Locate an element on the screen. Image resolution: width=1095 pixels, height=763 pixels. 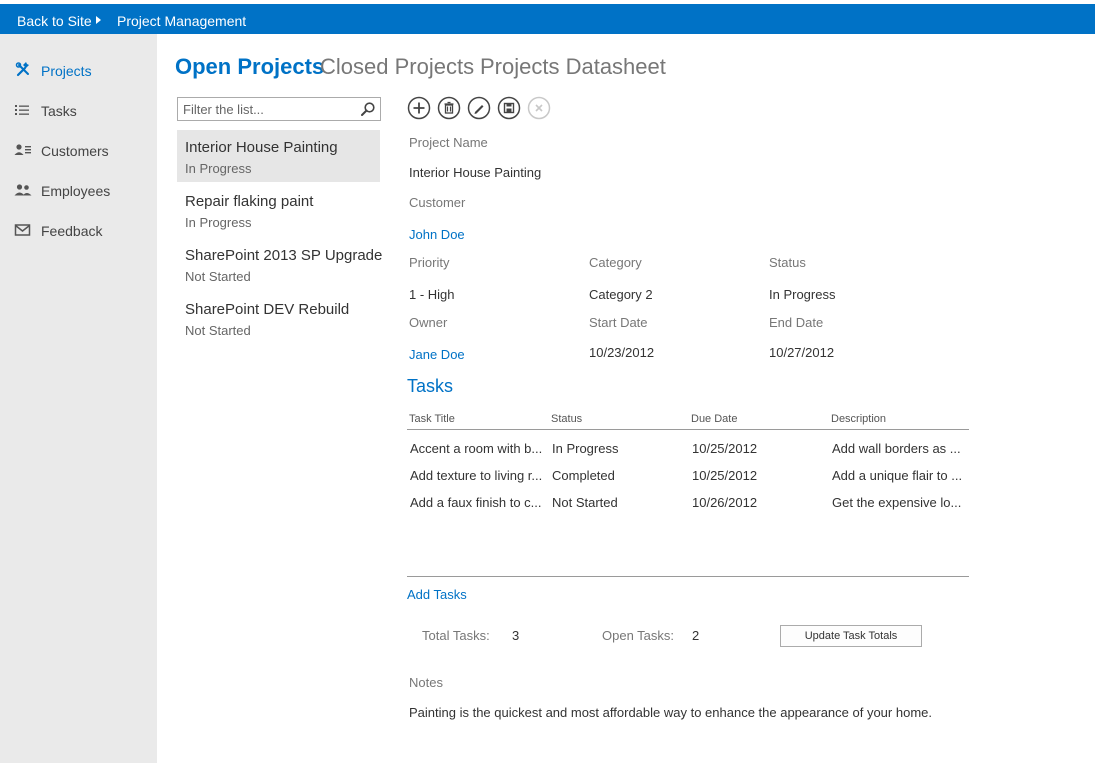
task-list-icon is located at coordinates (22, 110).